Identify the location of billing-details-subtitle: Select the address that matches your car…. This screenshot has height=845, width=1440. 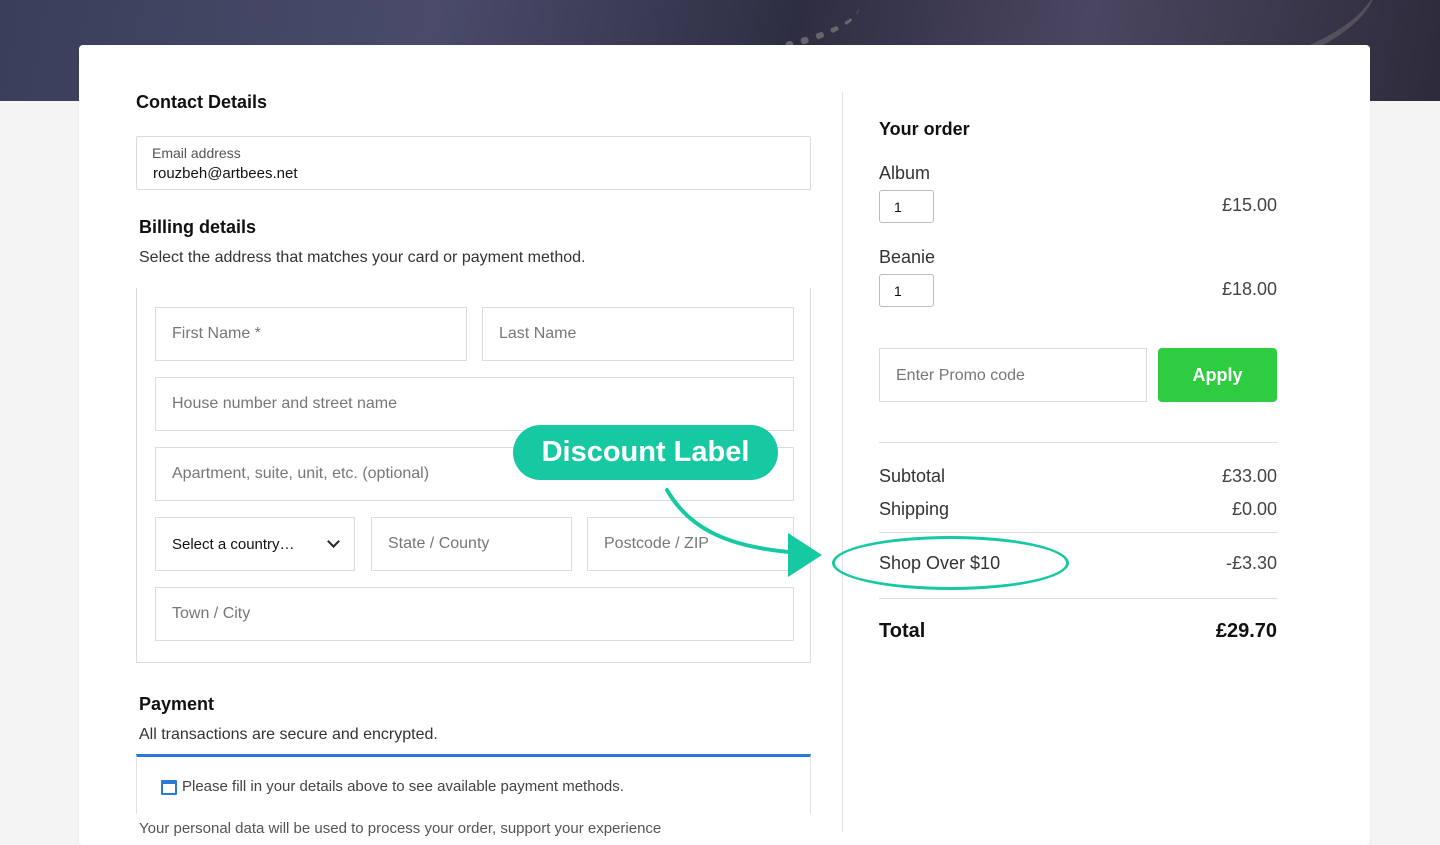
(362, 257).